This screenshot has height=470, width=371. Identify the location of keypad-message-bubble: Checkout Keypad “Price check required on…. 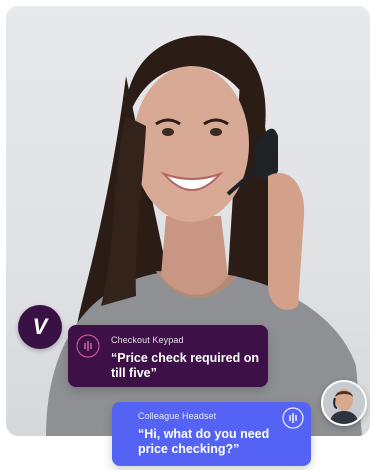
(168, 356).